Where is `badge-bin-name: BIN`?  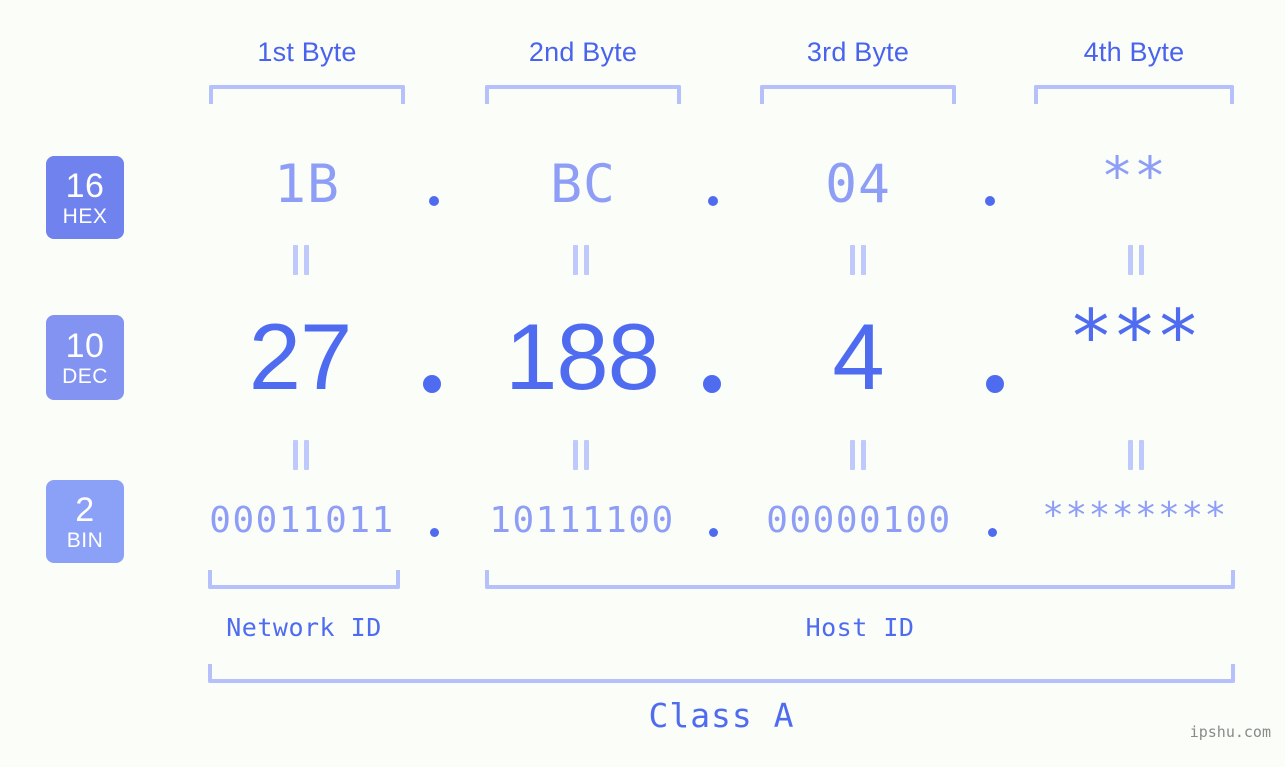
badge-bin-name: BIN is located at coordinates (85, 540).